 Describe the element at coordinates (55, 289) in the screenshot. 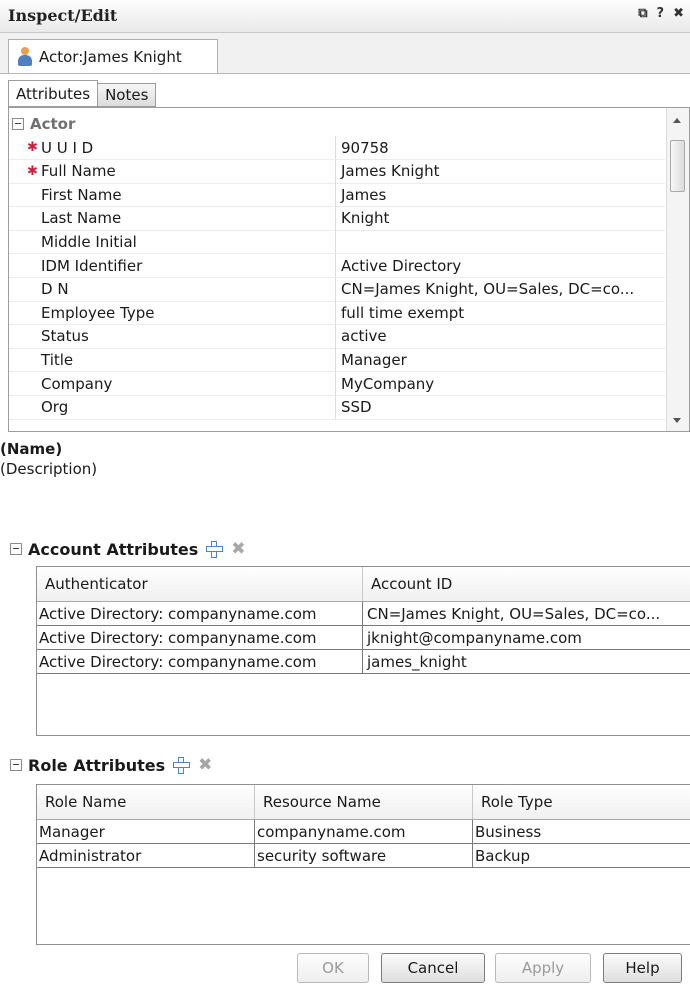

I see `property-label: D N` at that location.